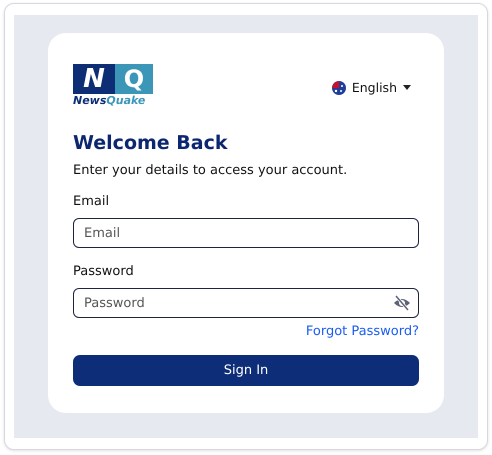  Describe the element at coordinates (371, 87) in the screenshot. I see `language-selector: English` at that location.